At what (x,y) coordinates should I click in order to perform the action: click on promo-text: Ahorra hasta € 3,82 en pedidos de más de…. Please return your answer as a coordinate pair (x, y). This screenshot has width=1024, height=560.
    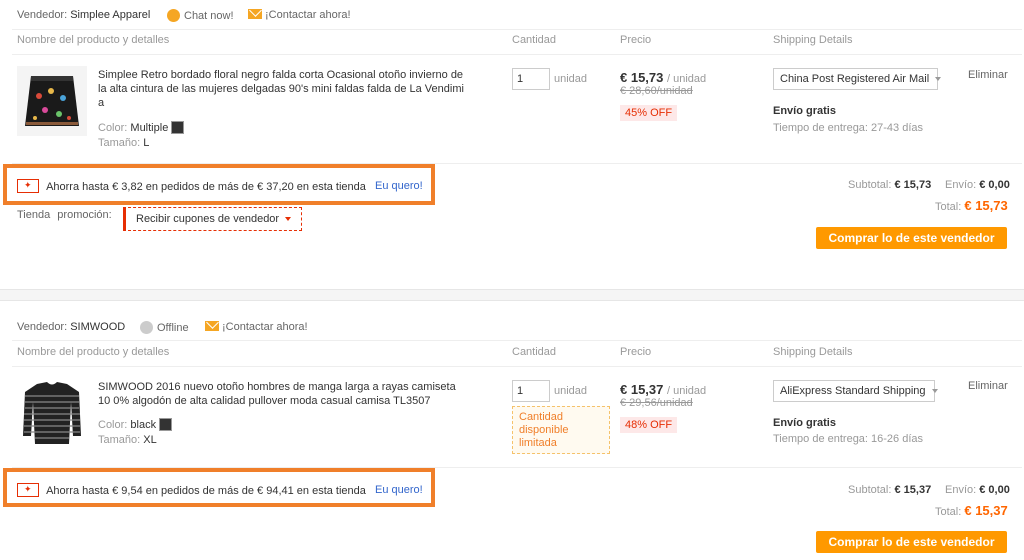
    Looking at the image, I should click on (206, 187).